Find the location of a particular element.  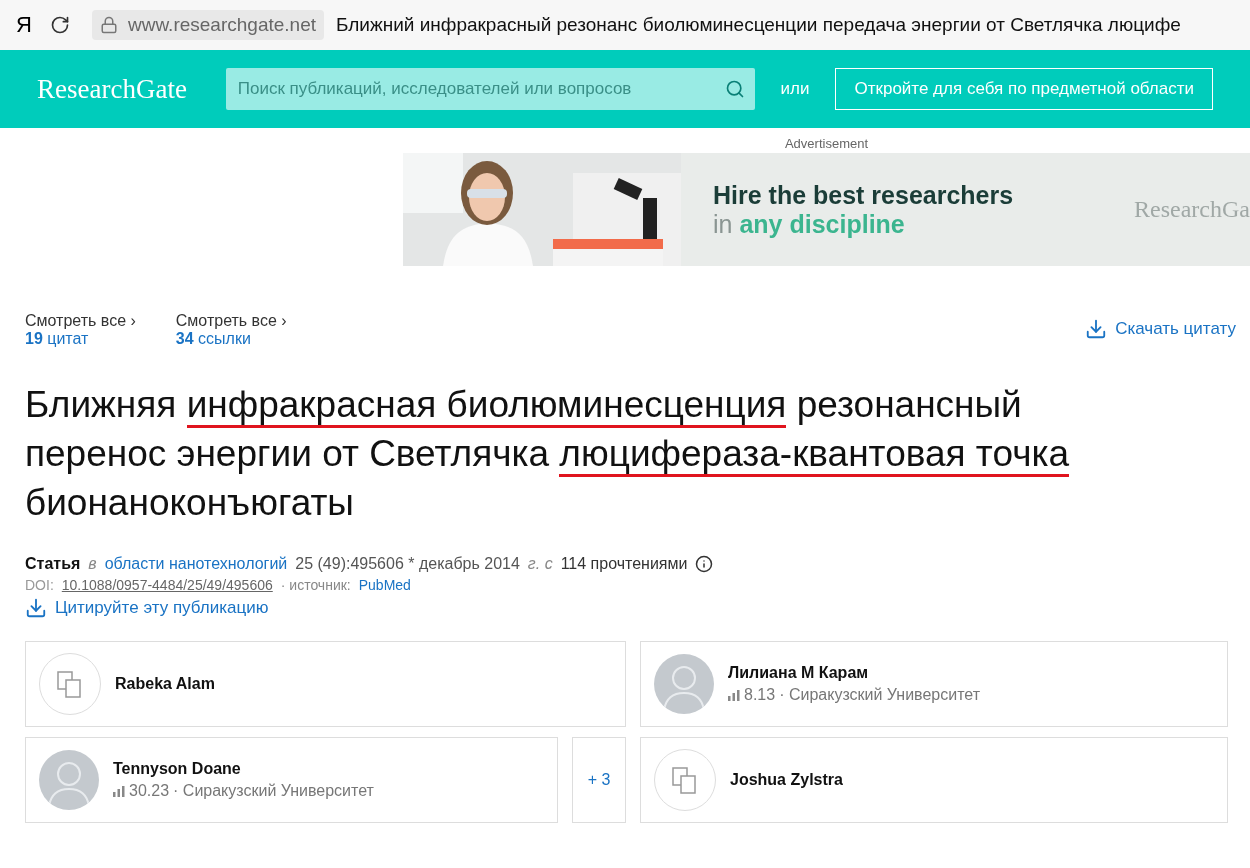

source-link: PubMed is located at coordinates (384, 585).